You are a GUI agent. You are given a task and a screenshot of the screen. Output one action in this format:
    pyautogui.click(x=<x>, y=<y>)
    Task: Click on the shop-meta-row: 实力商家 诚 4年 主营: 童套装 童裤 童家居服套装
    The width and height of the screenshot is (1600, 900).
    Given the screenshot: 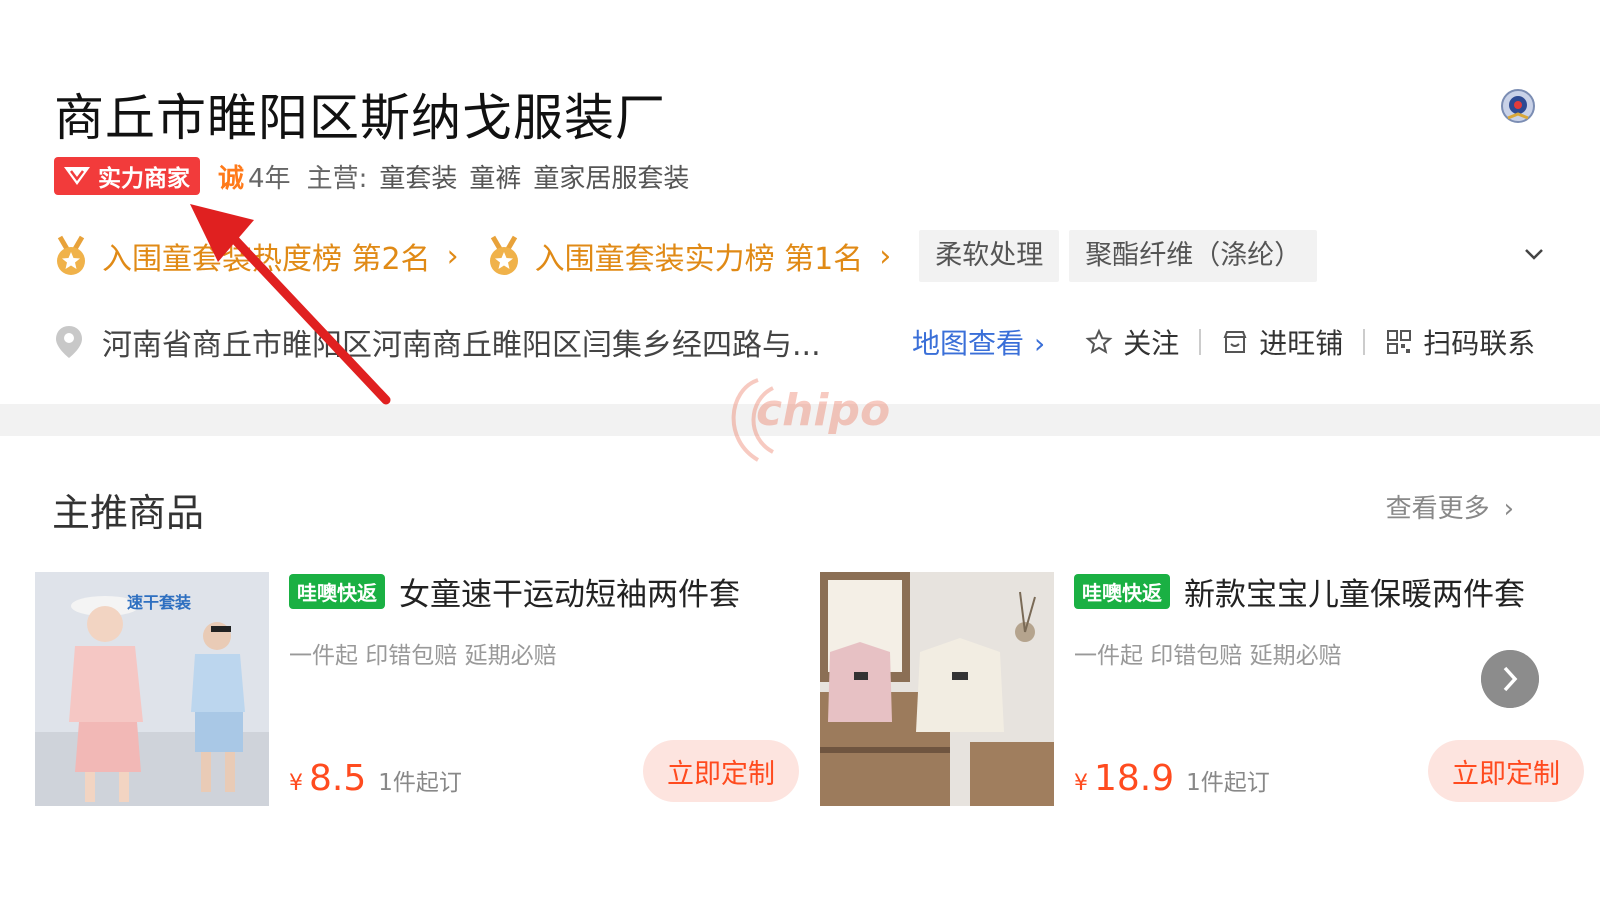 What is the action you would take?
    pyautogui.click(x=371, y=176)
    